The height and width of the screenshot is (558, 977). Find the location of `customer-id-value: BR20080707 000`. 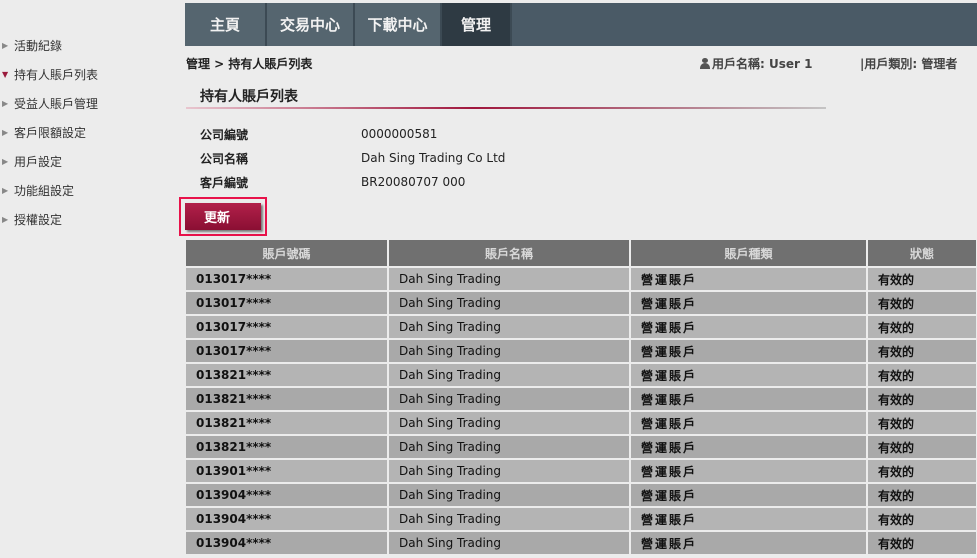

customer-id-value: BR20080707 000 is located at coordinates (413, 182).